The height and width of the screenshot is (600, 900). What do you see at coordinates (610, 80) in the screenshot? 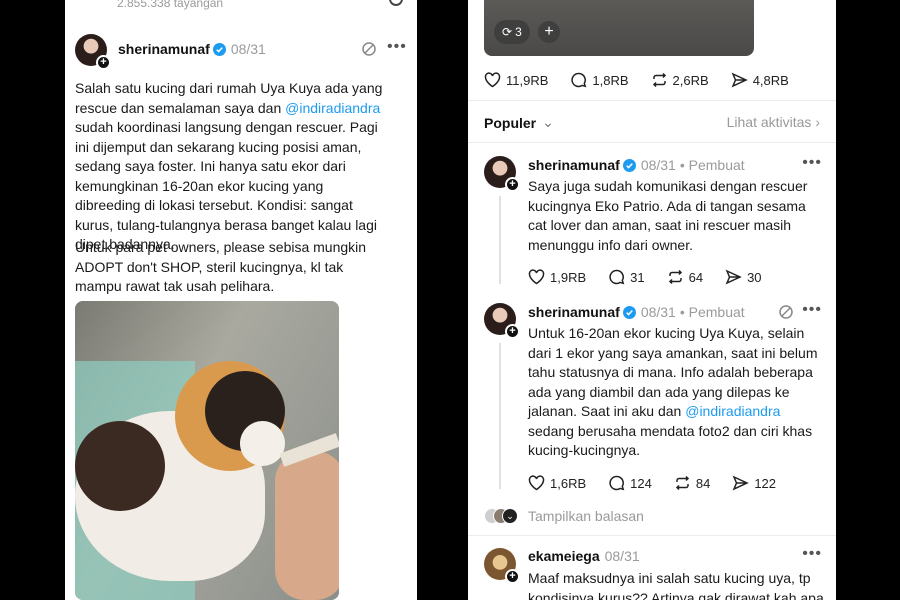
I see `comment-count: 1,8RB` at bounding box center [610, 80].